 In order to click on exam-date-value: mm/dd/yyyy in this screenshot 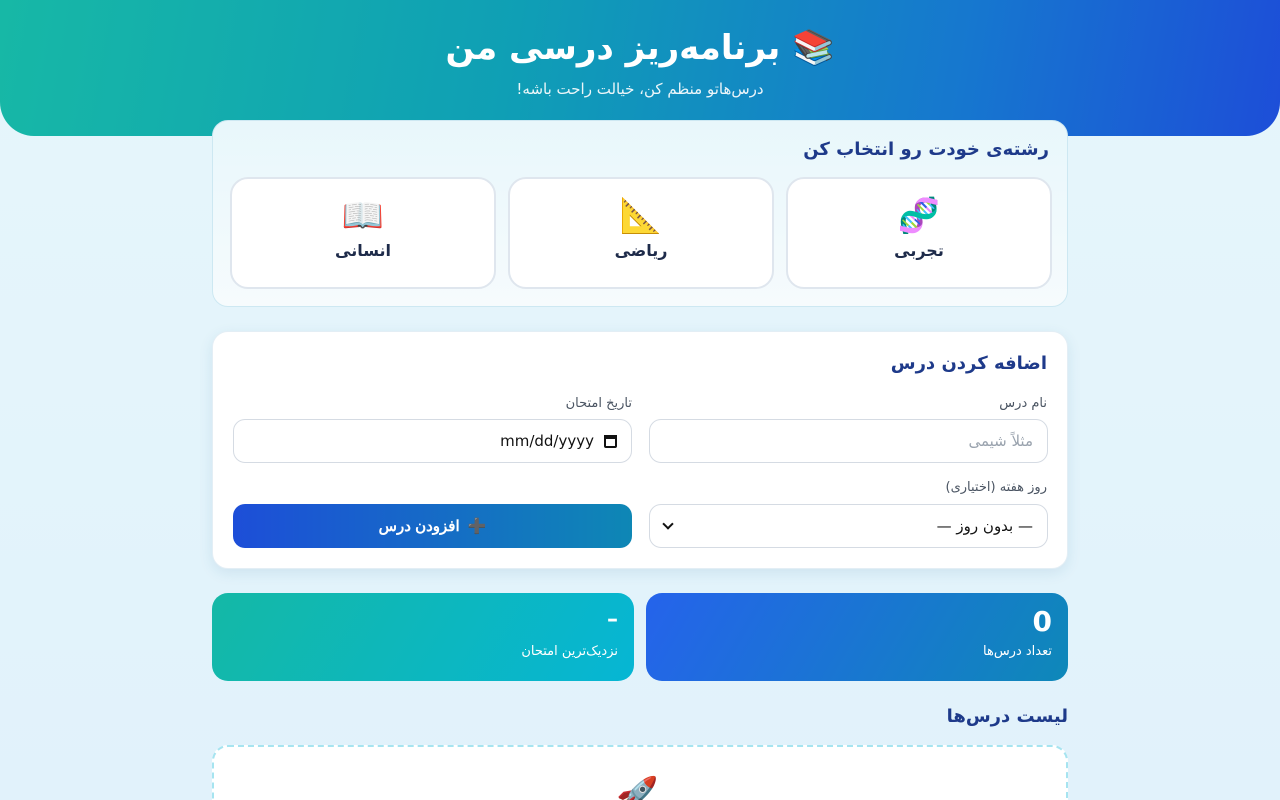, I will do `click(547, 441)`.